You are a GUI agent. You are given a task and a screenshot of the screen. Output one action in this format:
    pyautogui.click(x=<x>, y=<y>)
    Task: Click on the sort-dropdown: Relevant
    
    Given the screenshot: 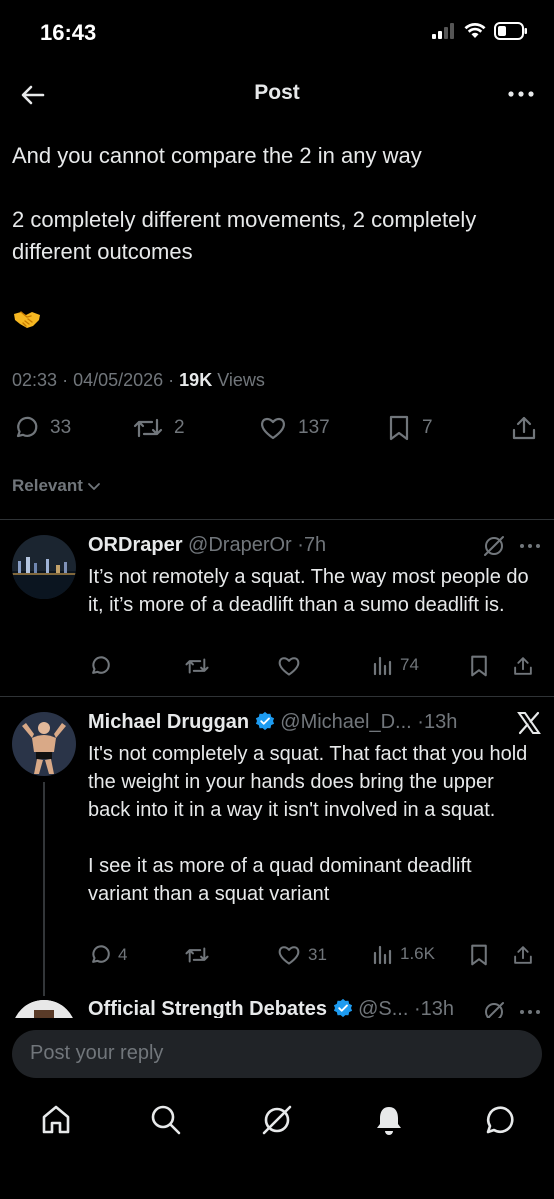 What is the action you would take?
    pyautogui.click(x=56, y=486)
    